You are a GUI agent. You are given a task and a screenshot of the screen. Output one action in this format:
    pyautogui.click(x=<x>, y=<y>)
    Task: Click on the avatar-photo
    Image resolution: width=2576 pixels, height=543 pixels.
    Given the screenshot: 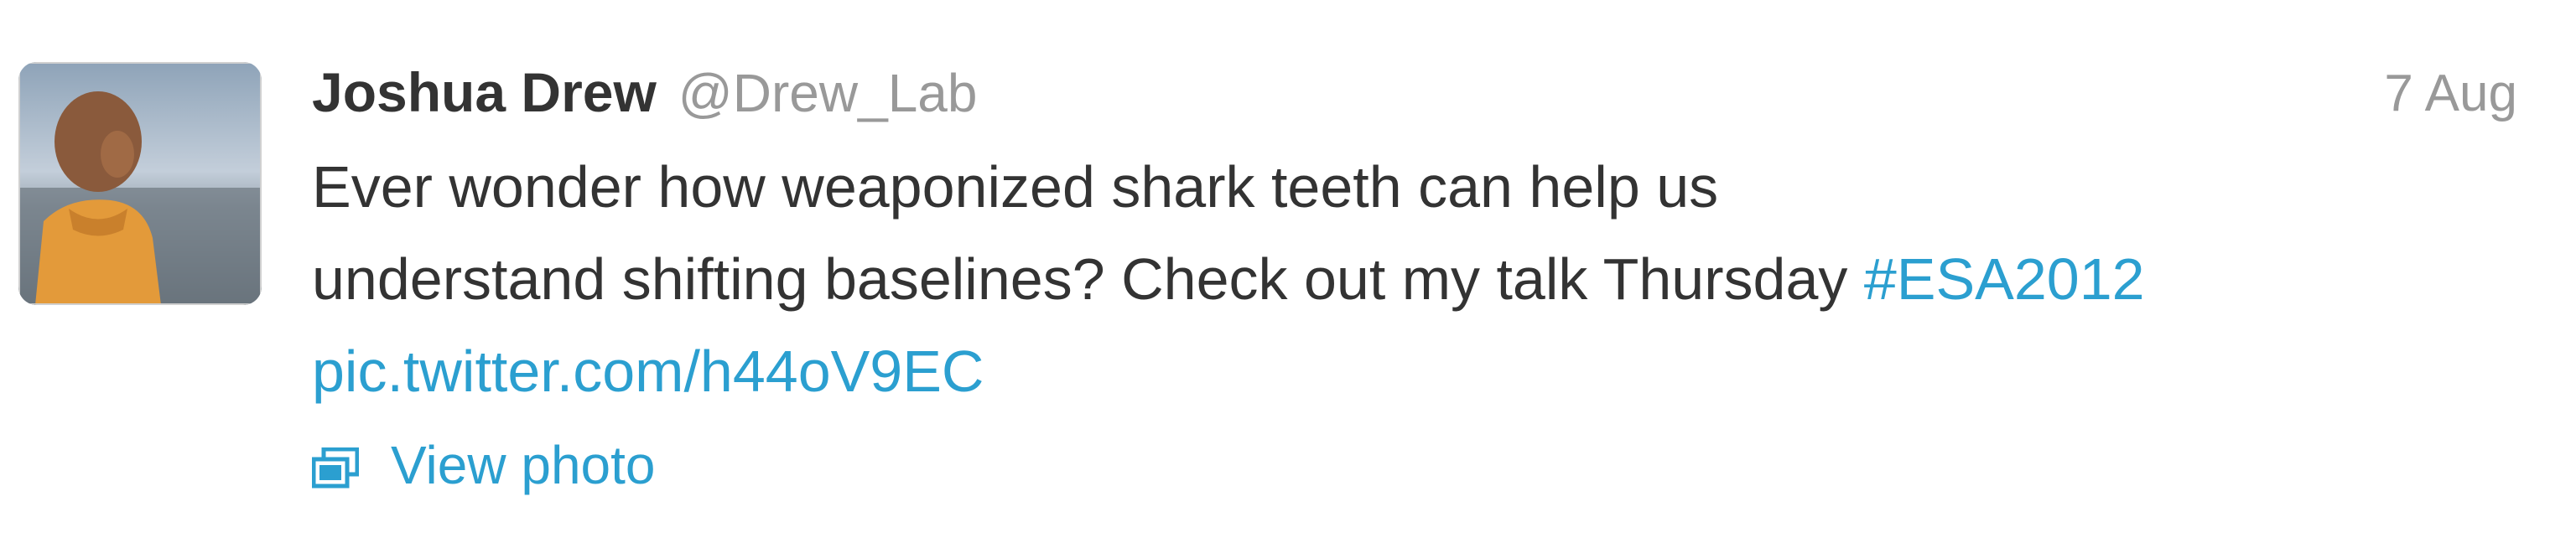 What is the action you would take?
    pyautogui.click(x=140, y=183)
    